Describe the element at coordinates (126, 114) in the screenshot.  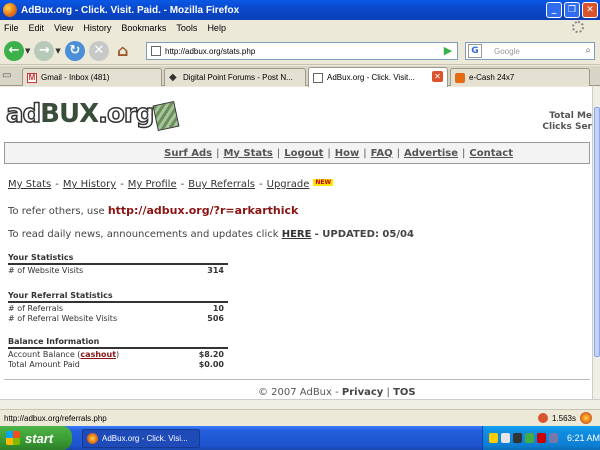
I see `logo-org: .org` at that location.